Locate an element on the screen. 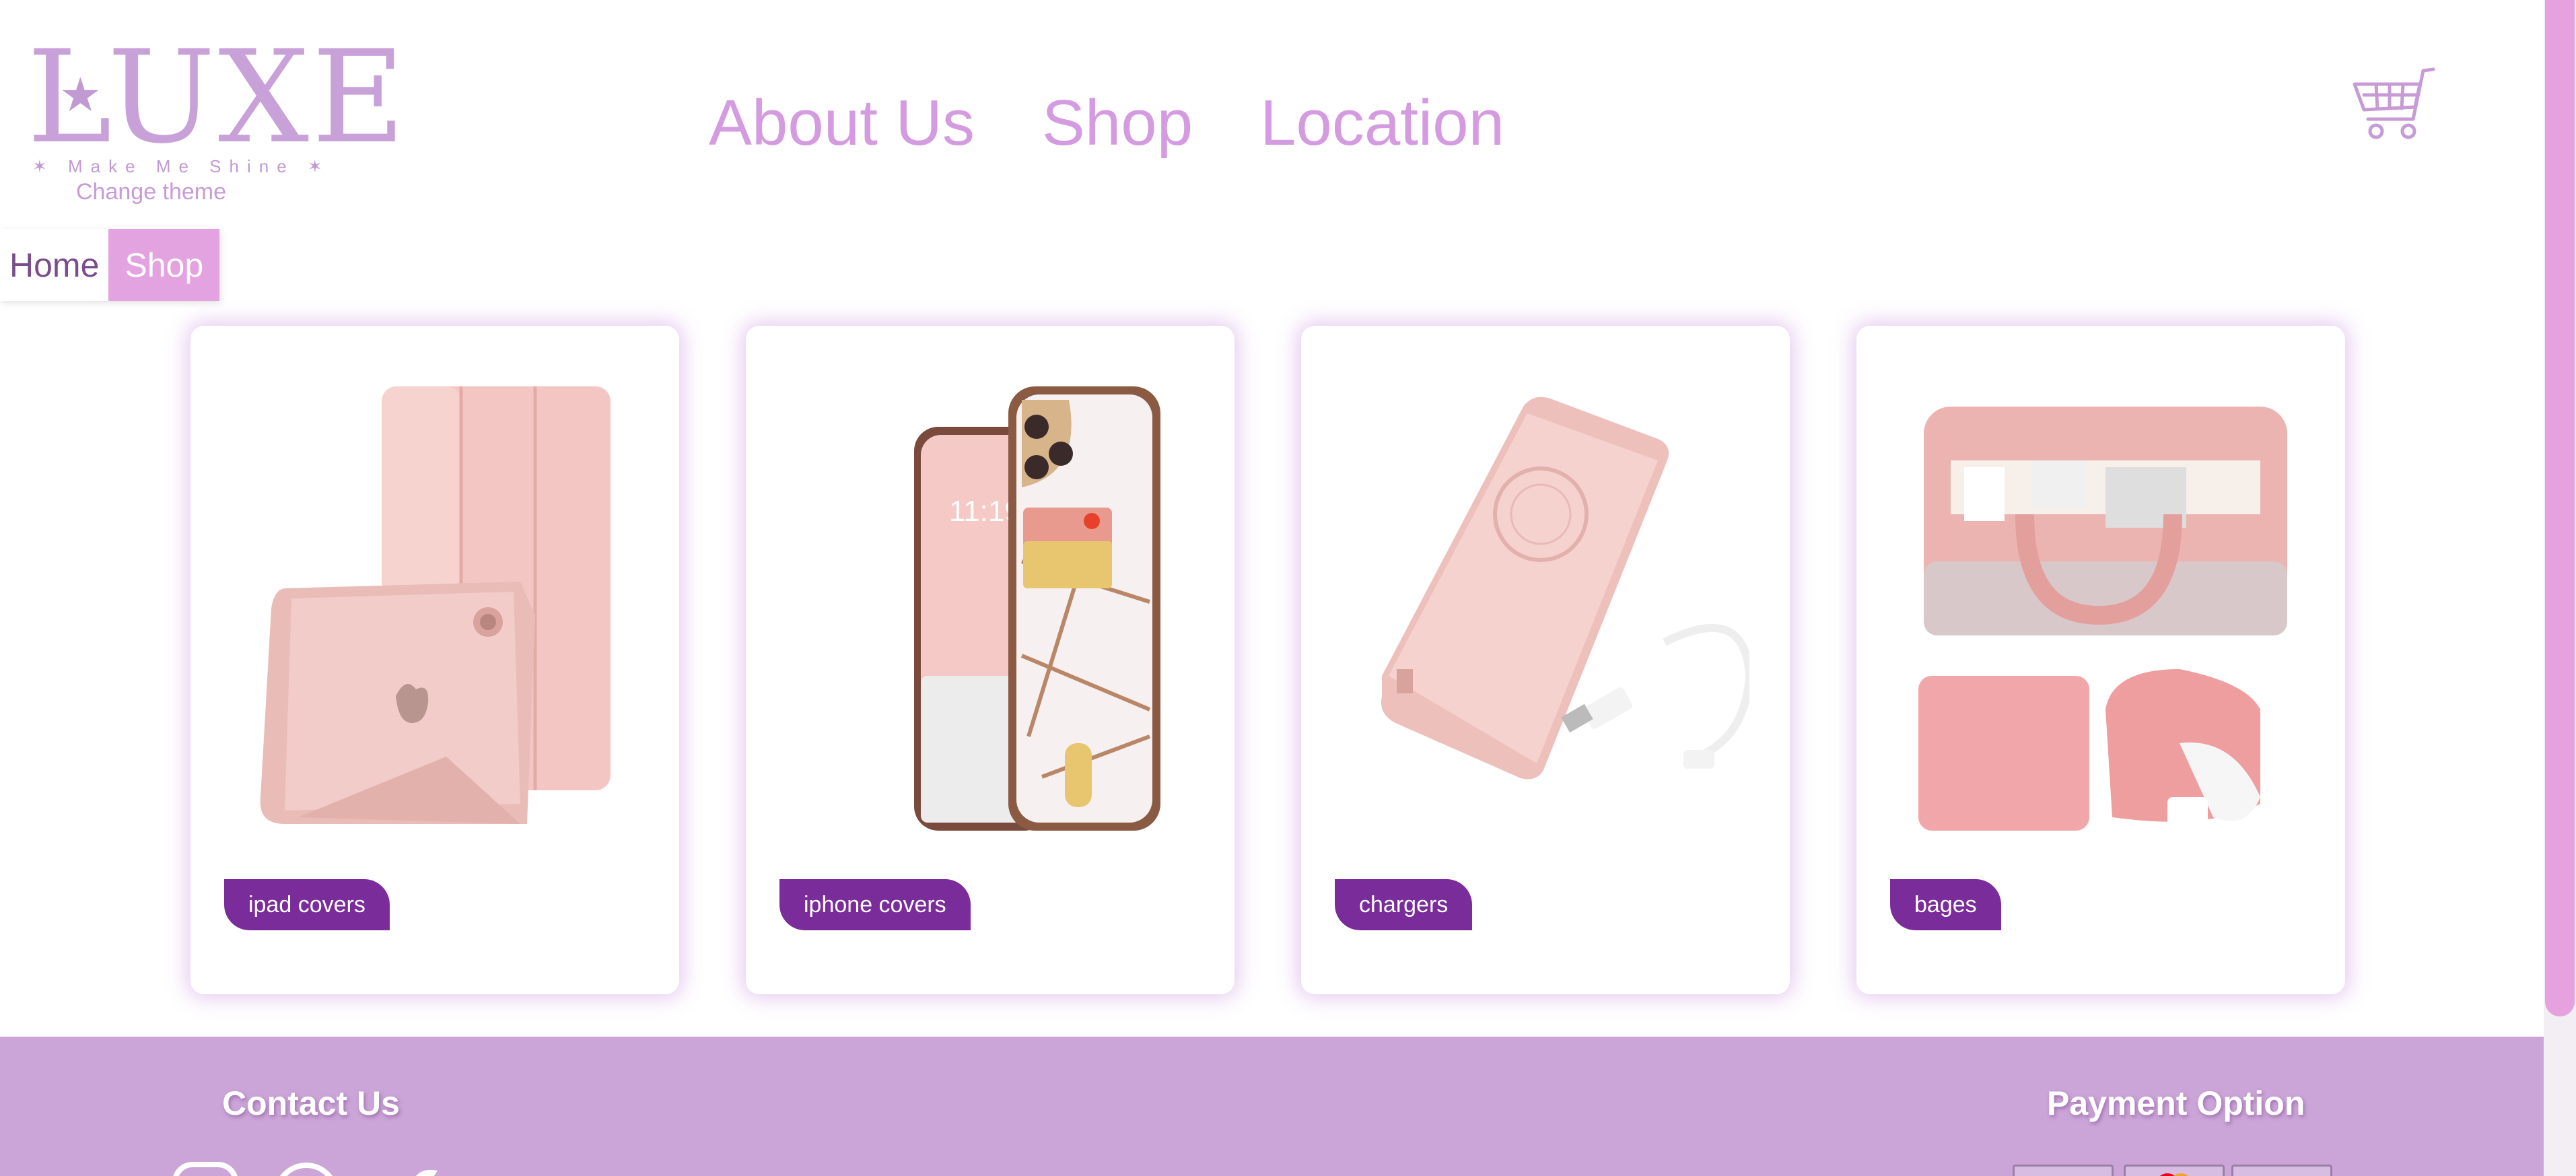 This screenshot has height=1176, width=2576. nav-about-us: About Us is located at coordinates (842, 123).